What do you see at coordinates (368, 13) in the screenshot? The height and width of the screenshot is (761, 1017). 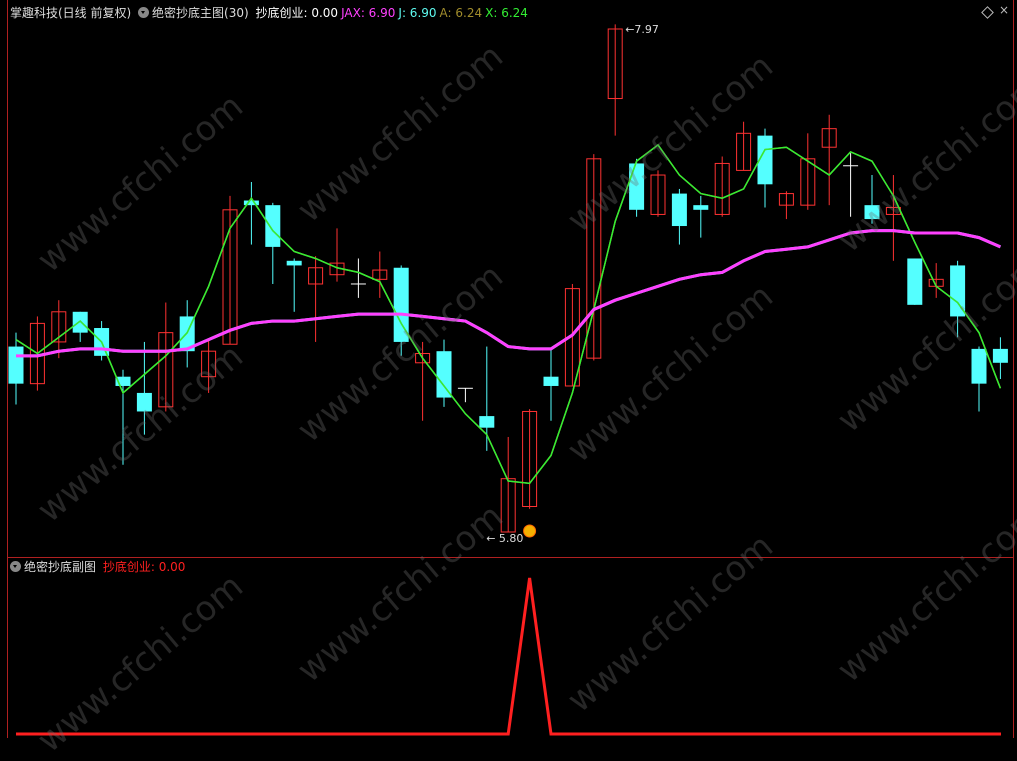 I see `indicator-value-1: JAX: 6.90` at bounding box center [368, 13].